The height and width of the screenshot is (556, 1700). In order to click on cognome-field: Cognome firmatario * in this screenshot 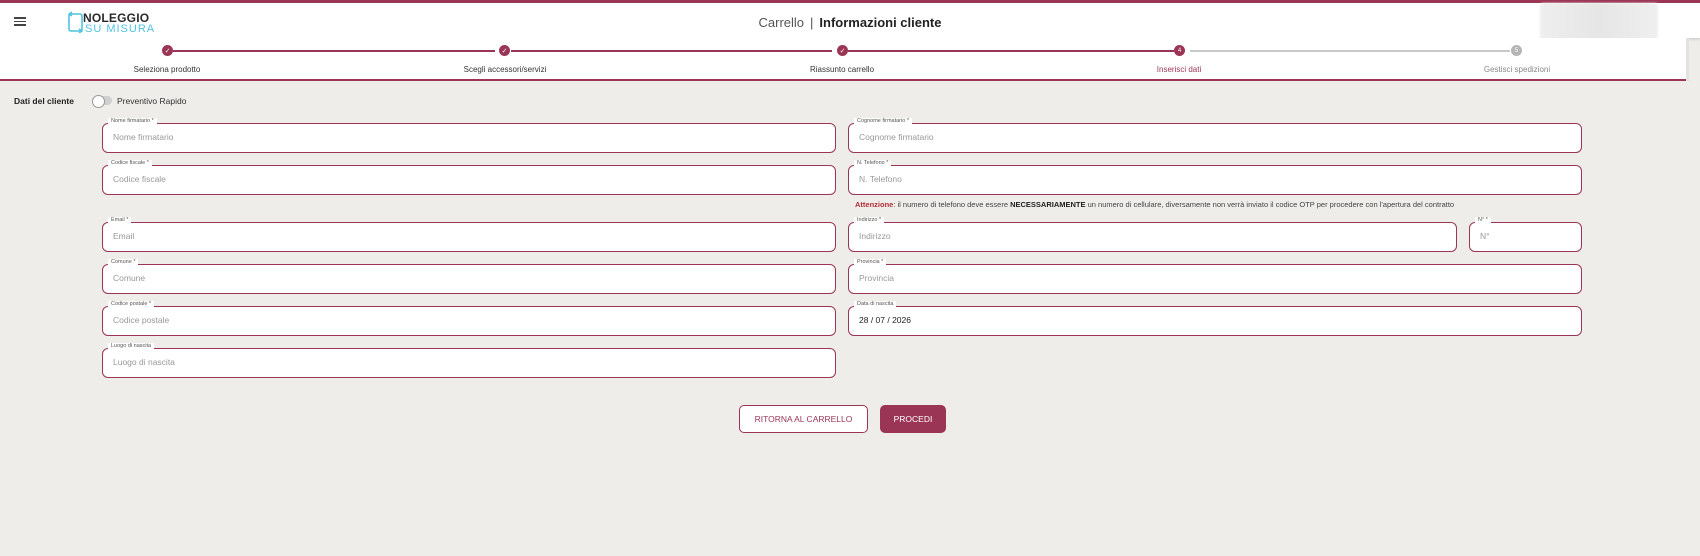, I will do `click(1215, 135)`.